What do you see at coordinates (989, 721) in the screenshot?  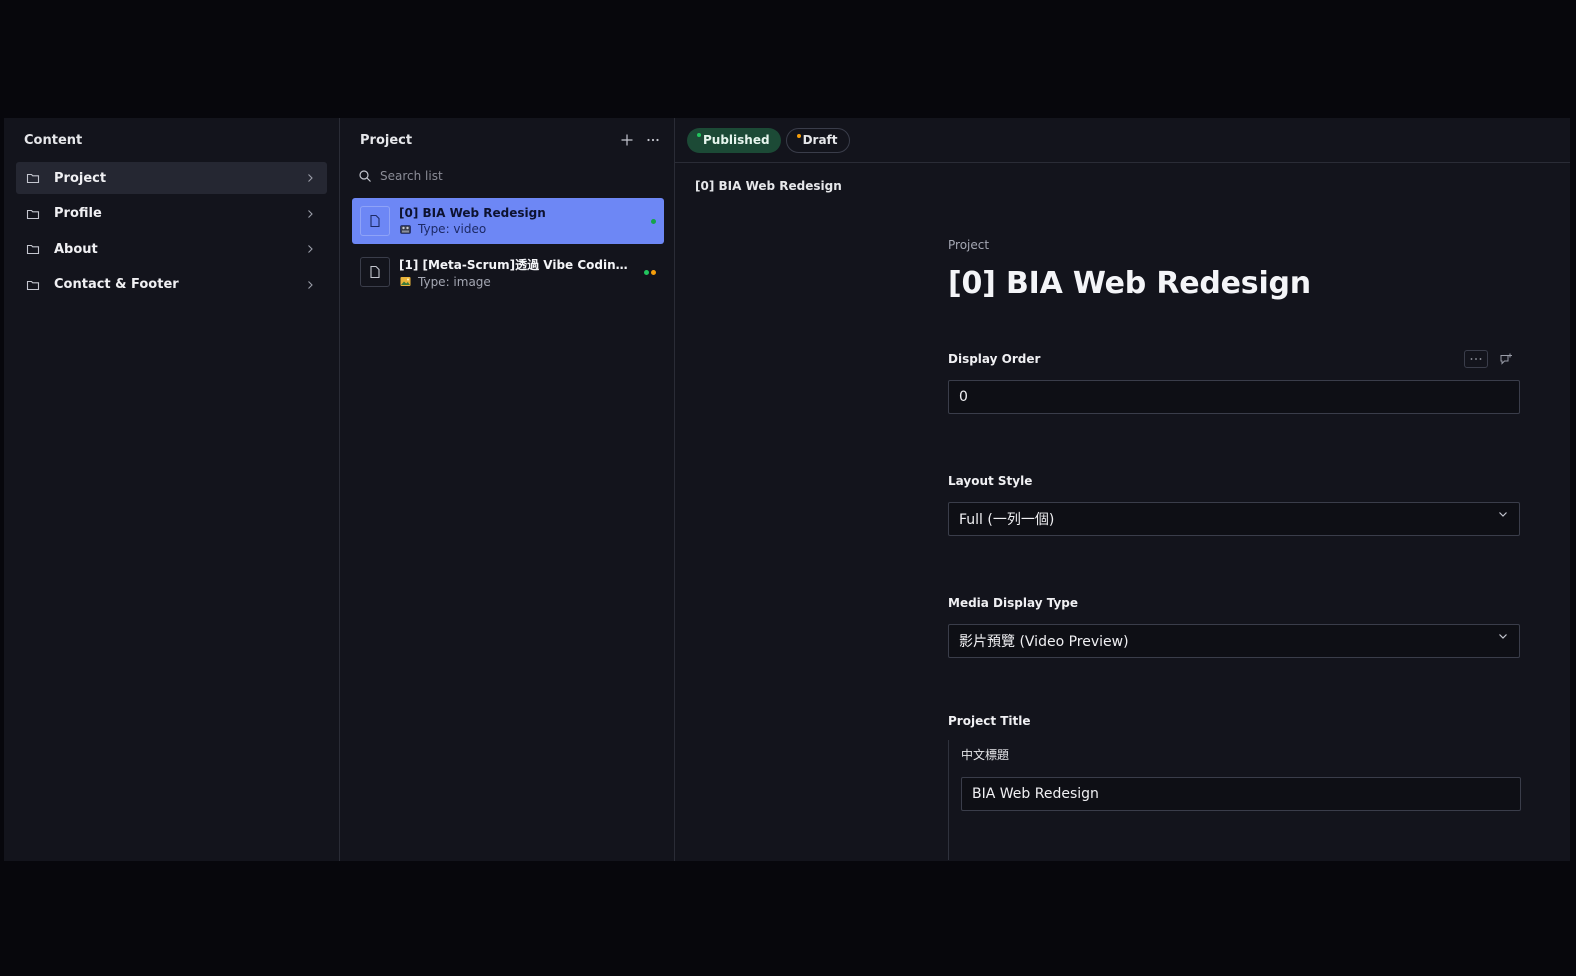 I see `project-title-label: Project Title` at bounding box center [989, 721].